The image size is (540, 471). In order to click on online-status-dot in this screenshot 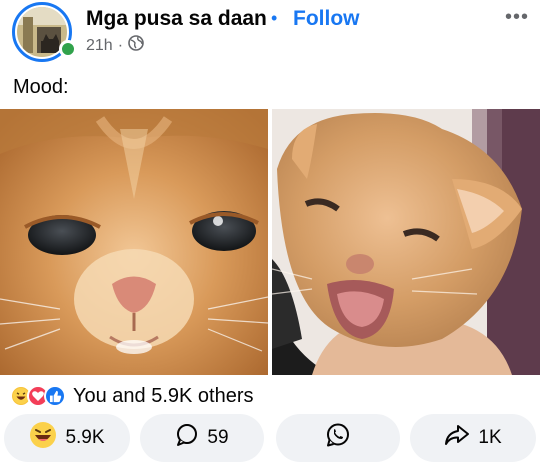, I will do `click(68, 49)`.